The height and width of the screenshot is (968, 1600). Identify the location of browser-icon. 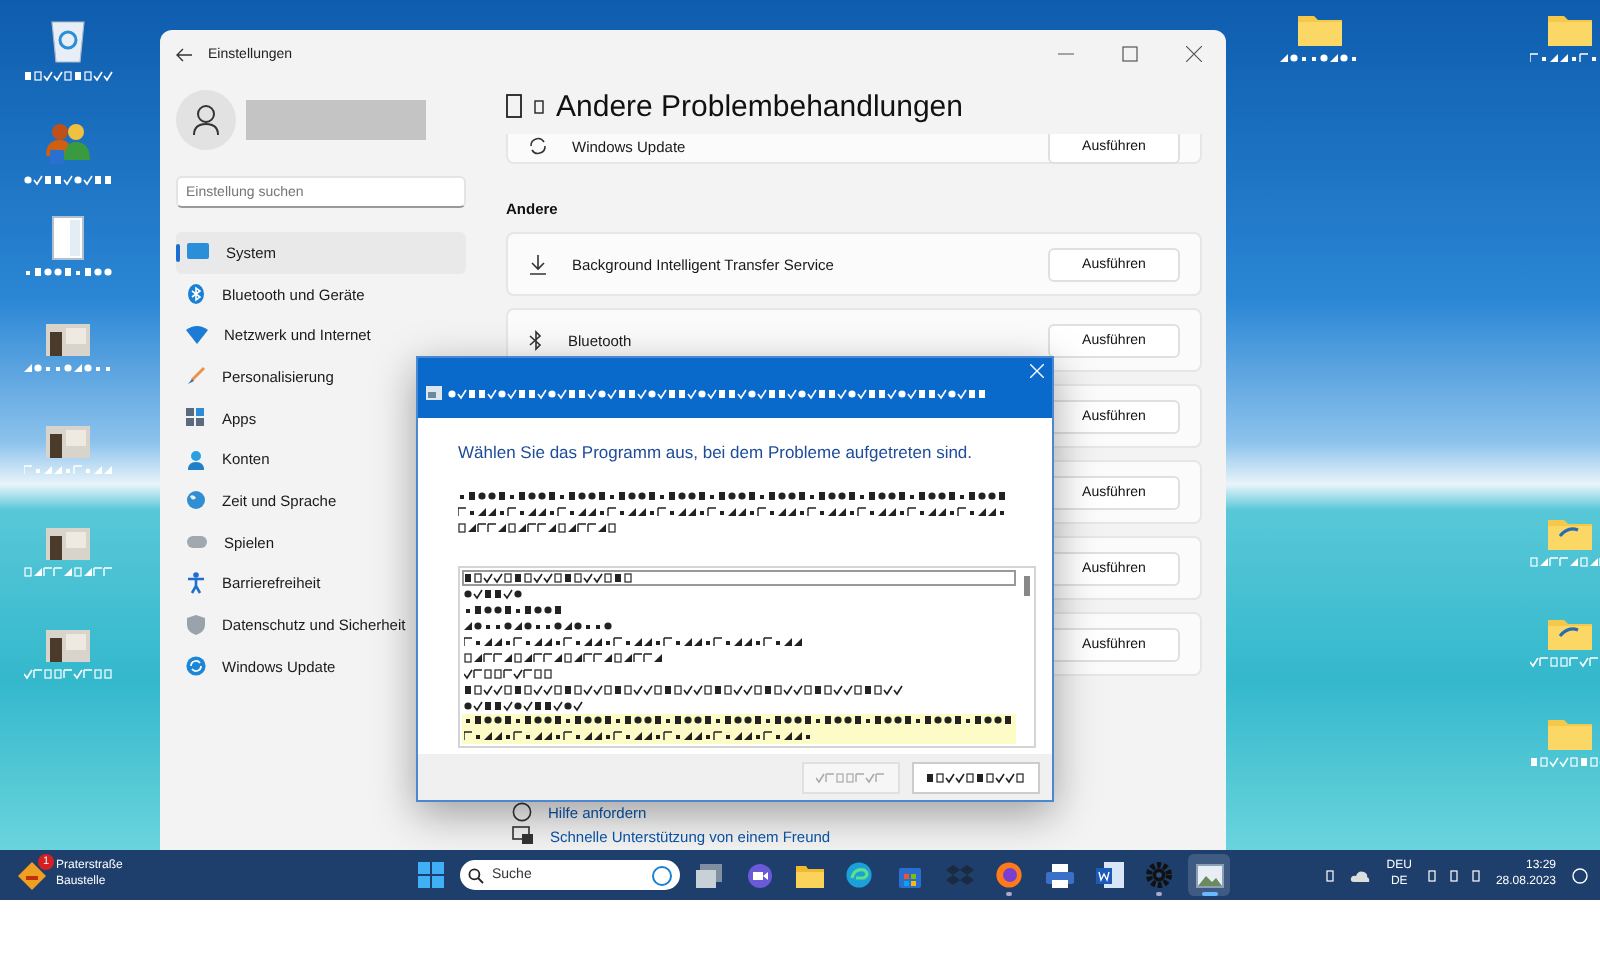
(859, 875).